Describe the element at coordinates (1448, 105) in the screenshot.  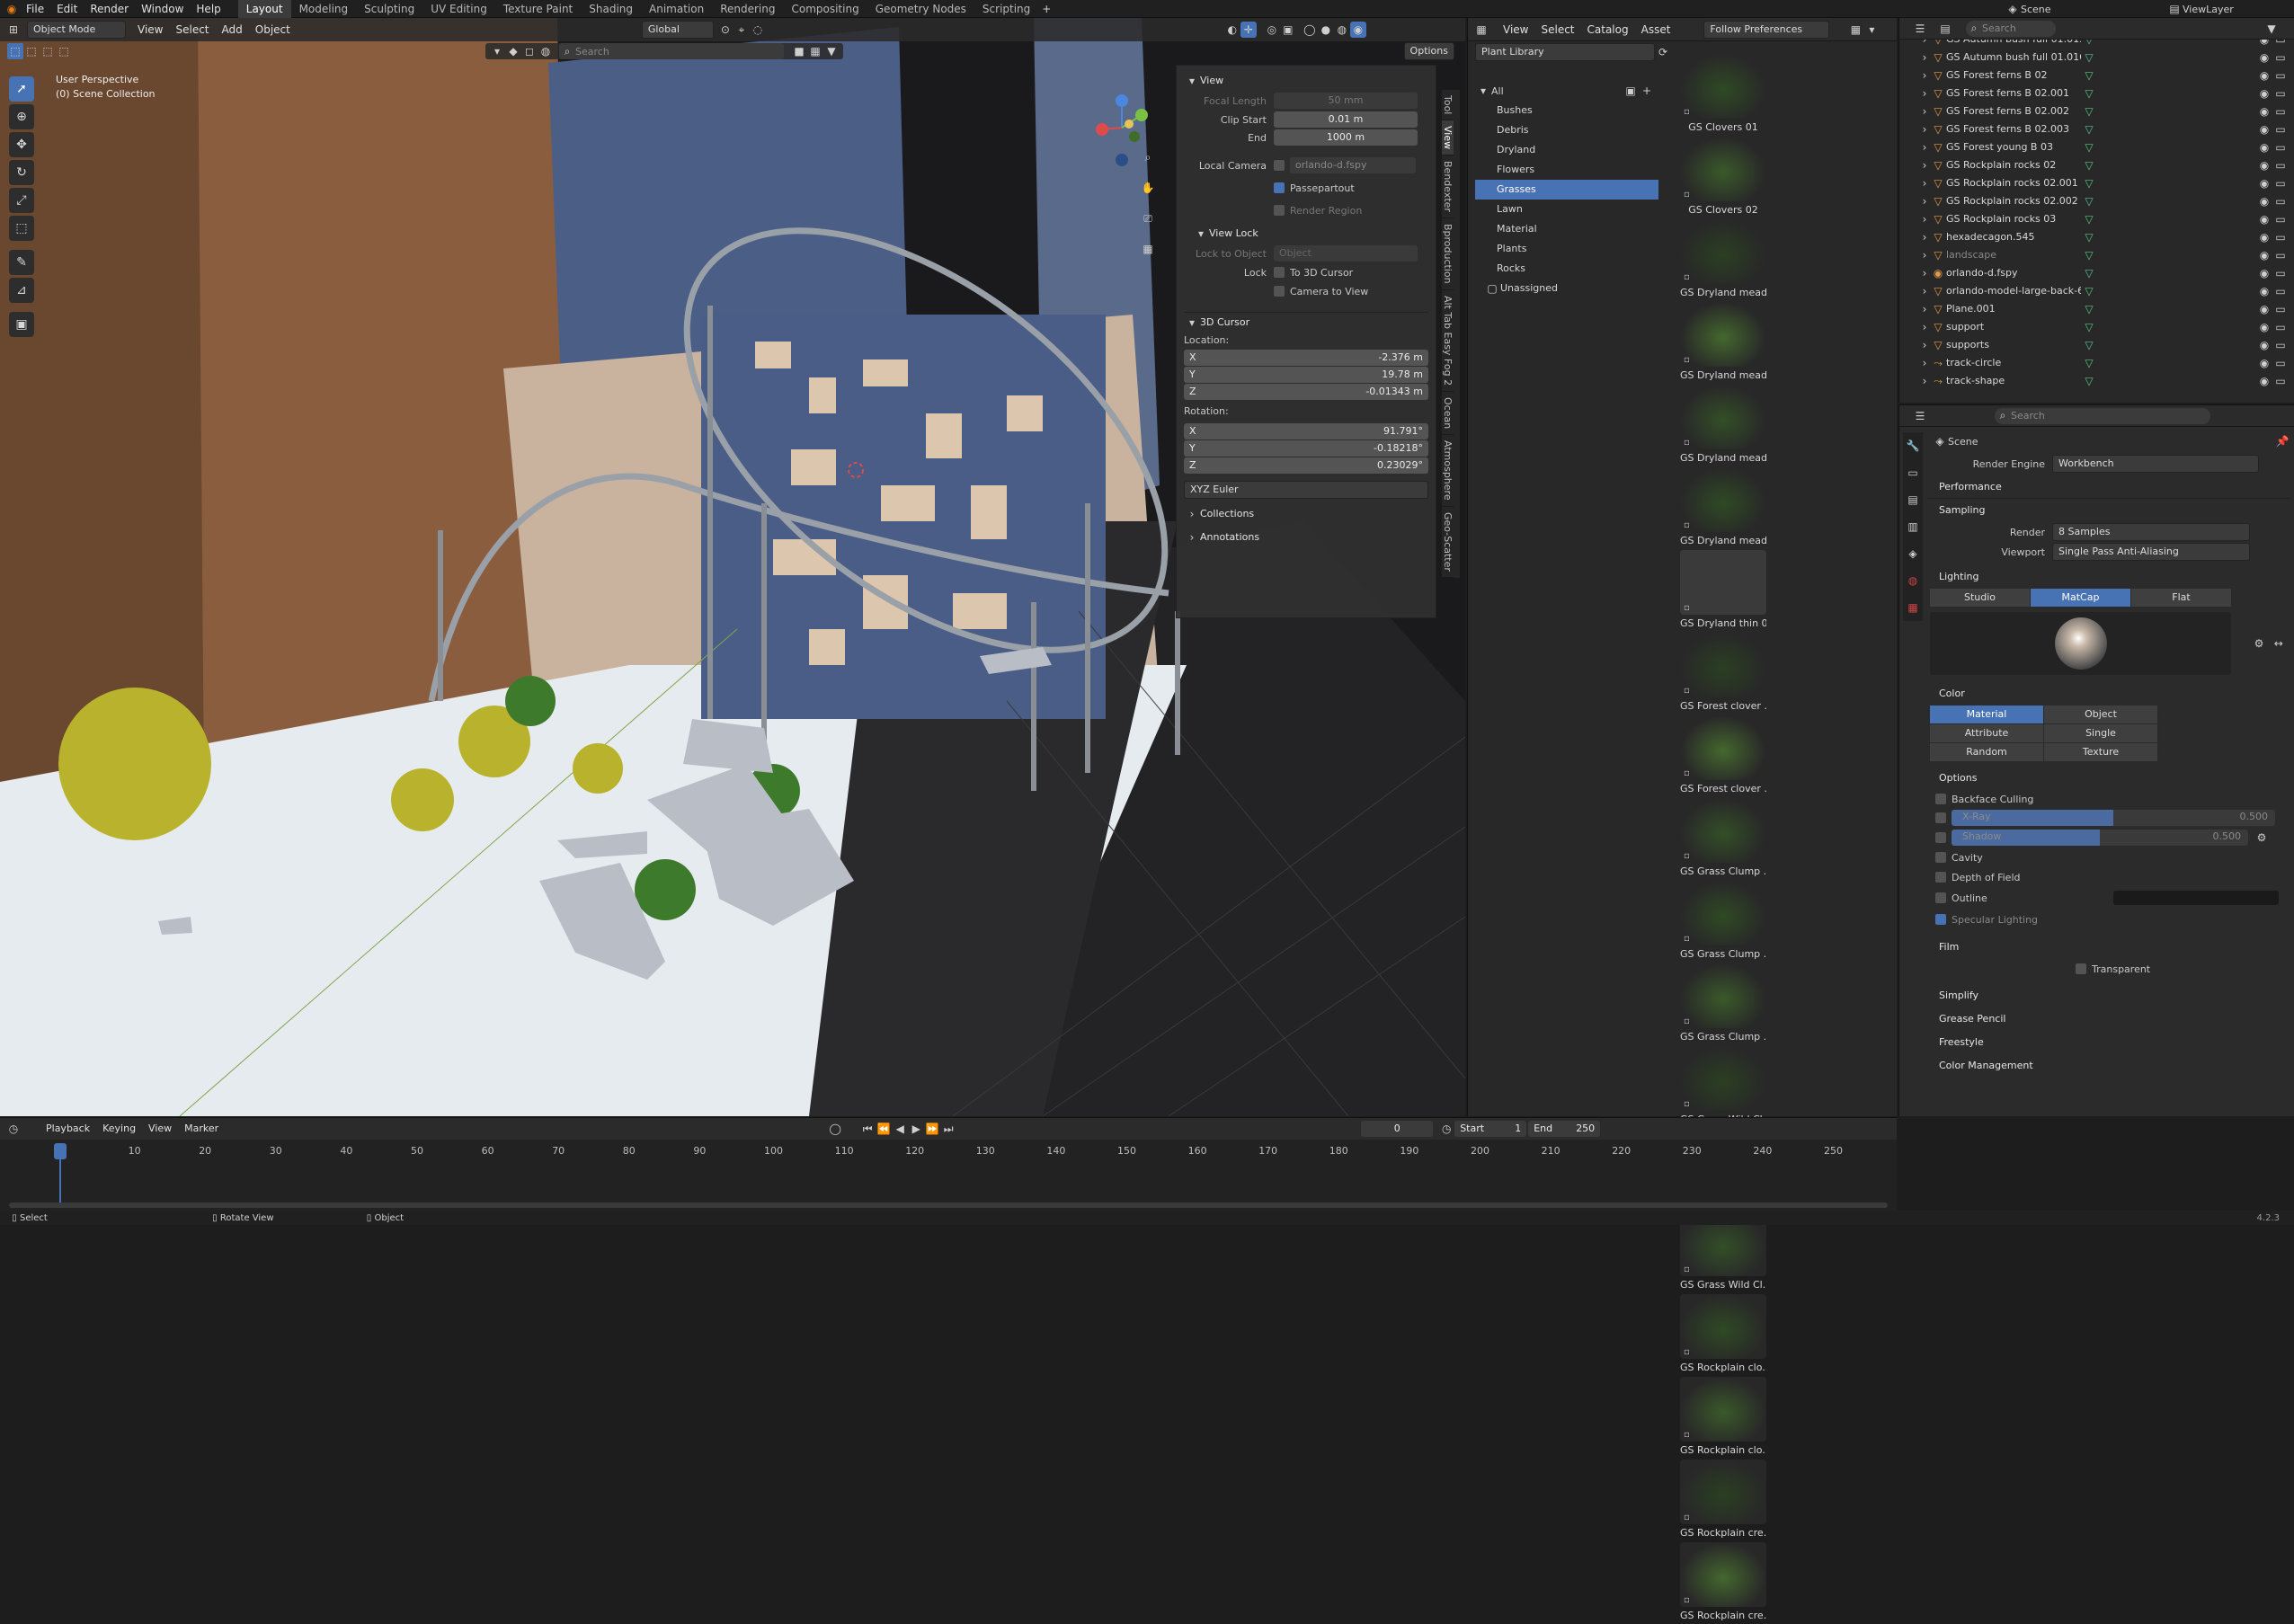
I see `sidebar-tab-tool: Tool` at that location.